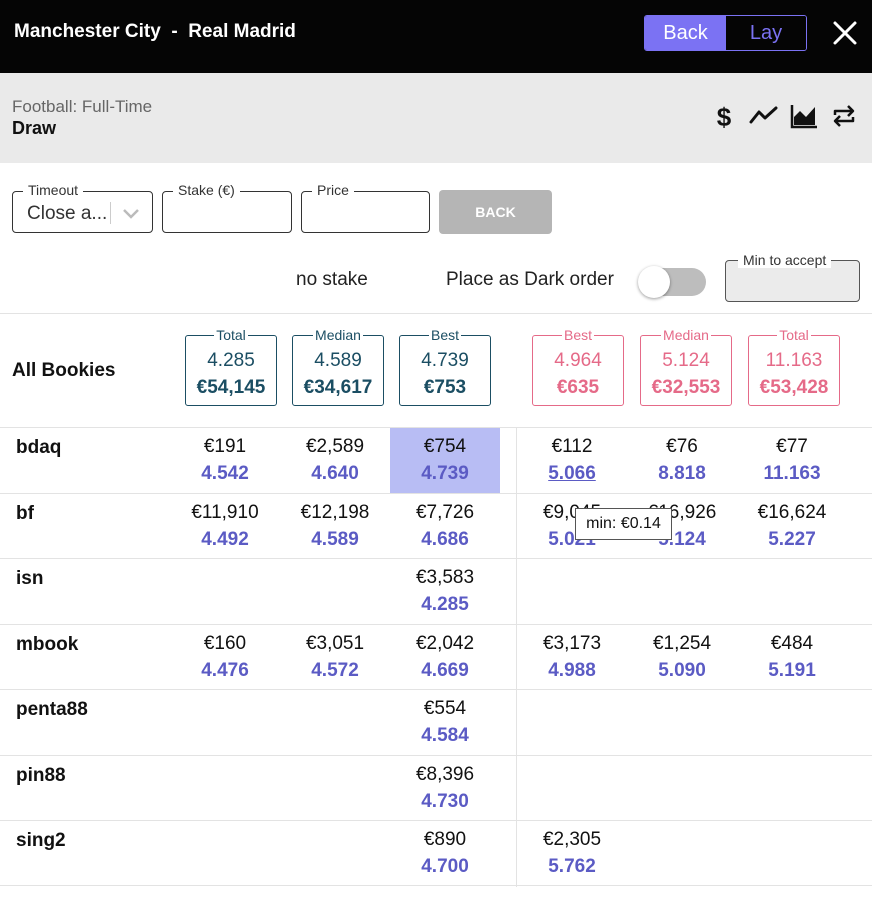  Describe the element at coordinates (792, 539) in the screenshot. I see `cell-odds: 5.227` at that location.